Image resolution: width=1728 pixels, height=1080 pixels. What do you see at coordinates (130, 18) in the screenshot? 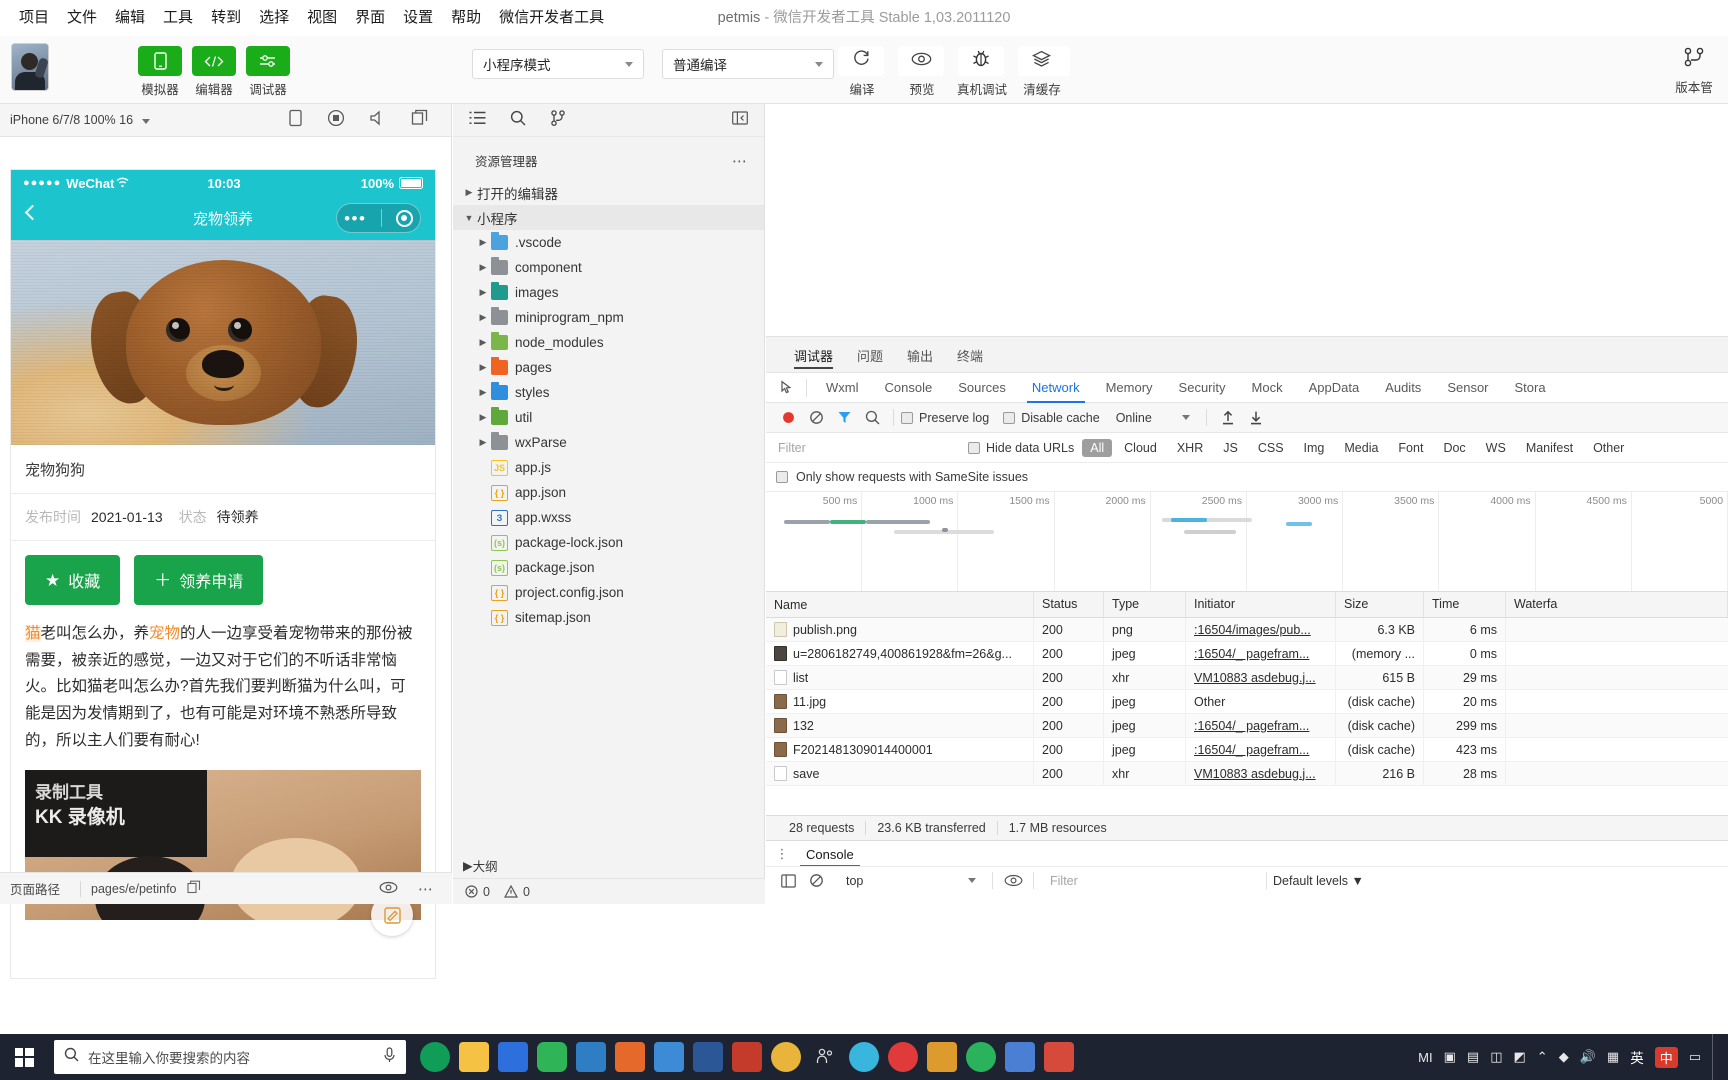
I see `menu-item-edit: 编辑` at bounding box center [130, 18].